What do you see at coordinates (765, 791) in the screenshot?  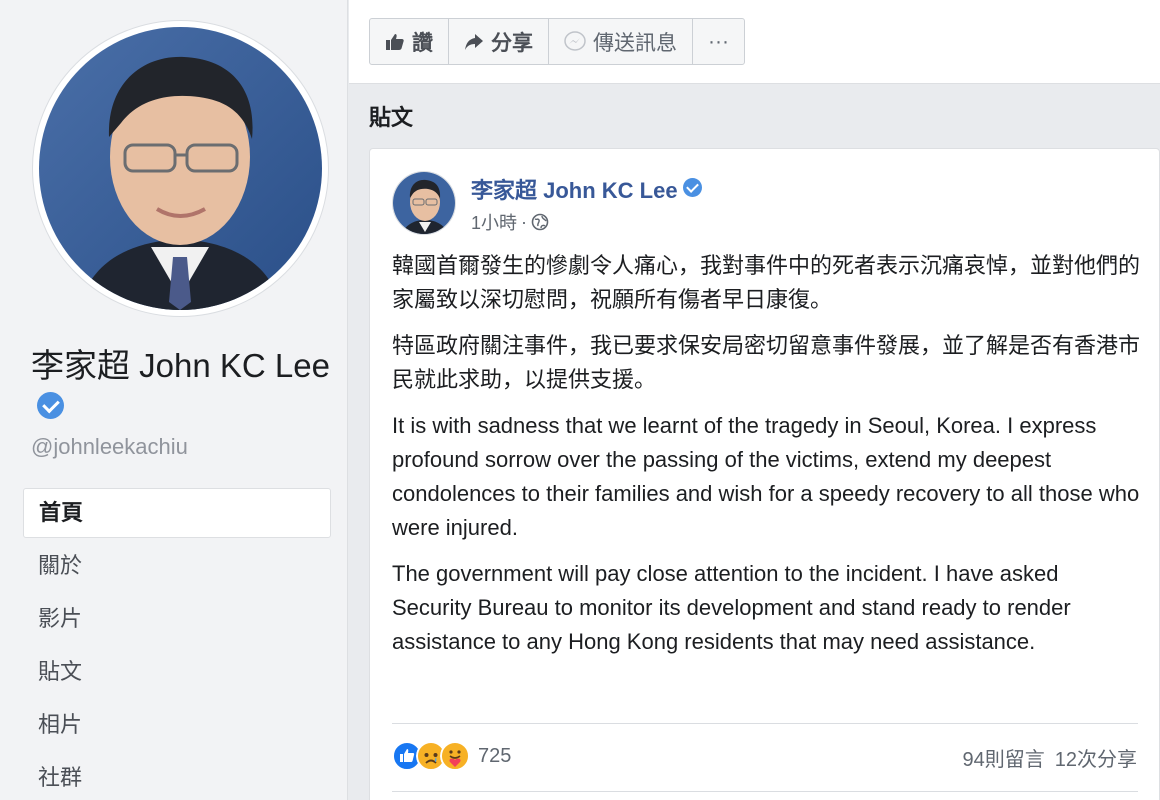 I see `post-footer-divider` at bounding box center [765, 791].